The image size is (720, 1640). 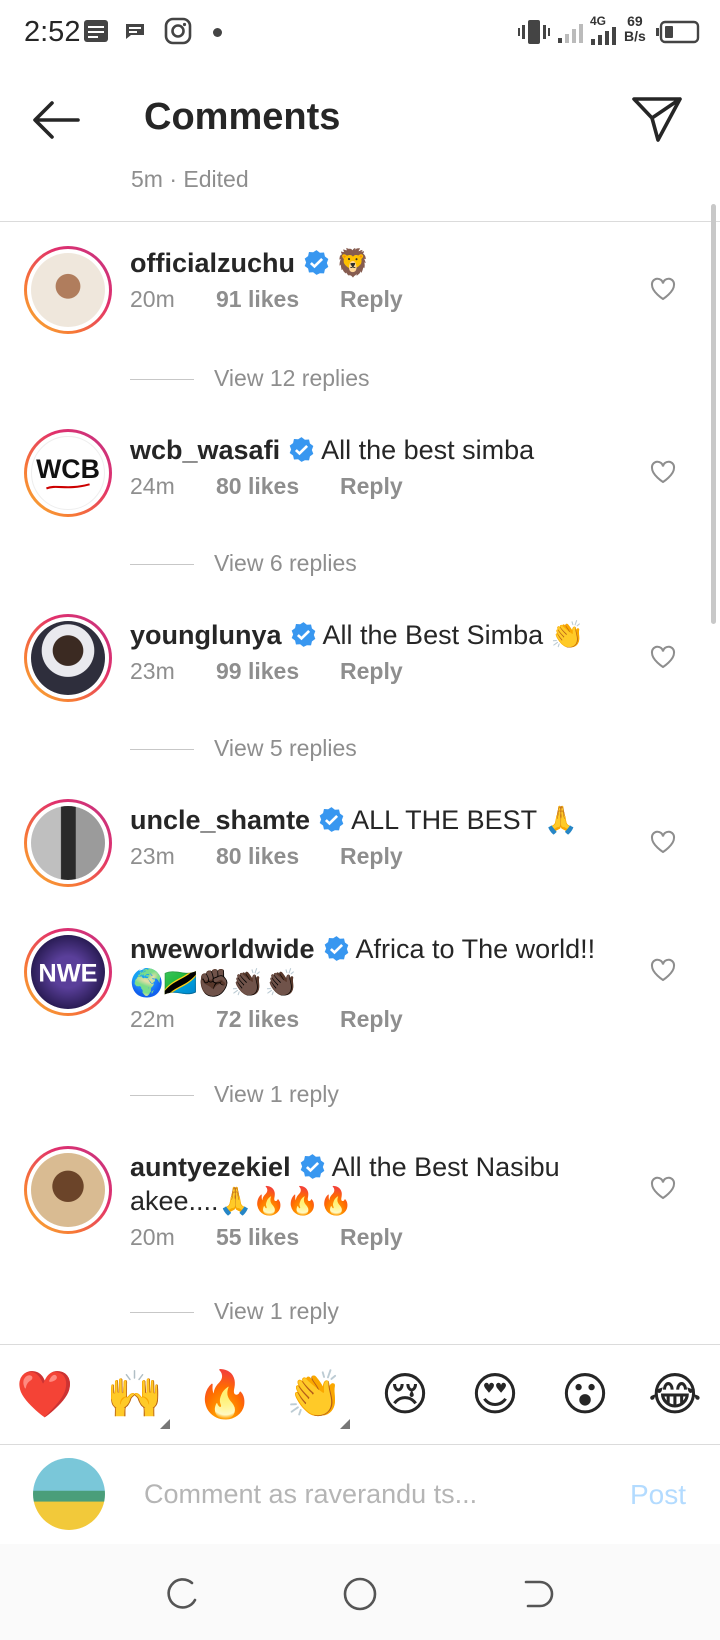 What do you see at coordinates (360, 221) in the screenshot?
I see `caption-divider` at bounding box center [360, 221].